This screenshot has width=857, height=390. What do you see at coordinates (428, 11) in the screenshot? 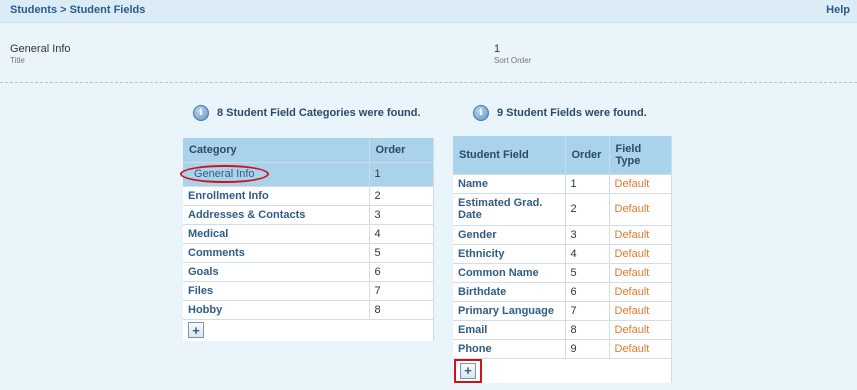
I see `top-bar: Students > Student Fields Help` at bounding box center [428, 11].